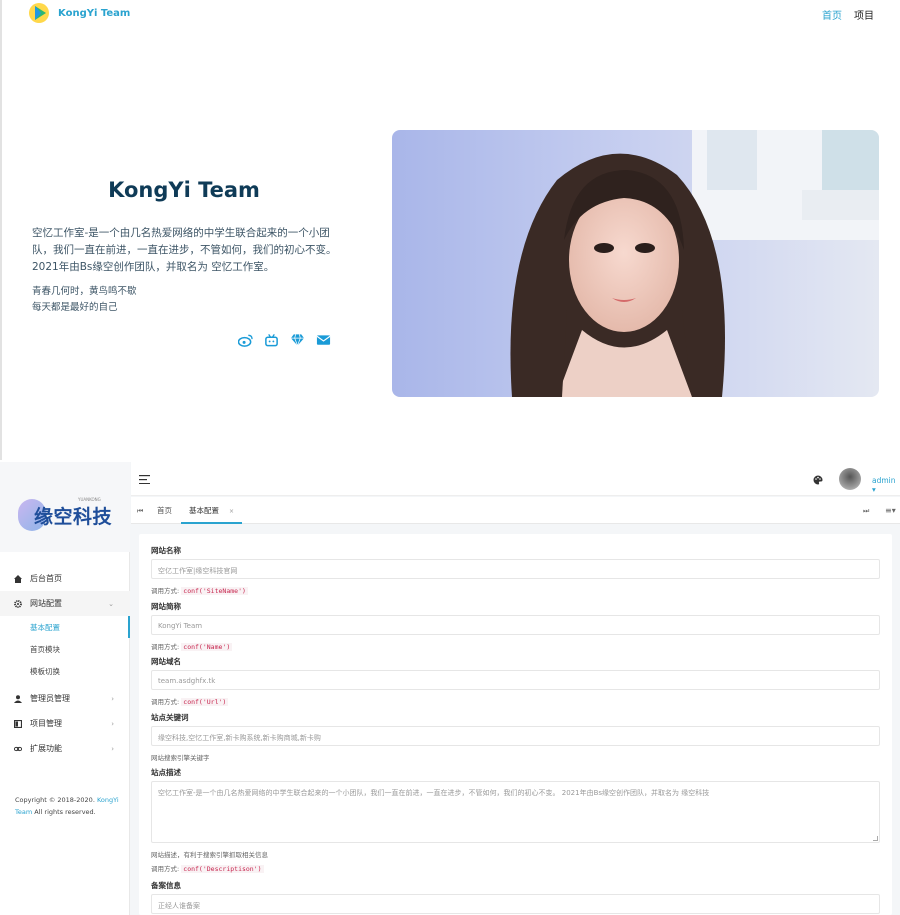 The height and width of the screenshot is (915, 900). Describe the element at coordinates (850, 479) in the screenshot. I see `avatar` at that location.